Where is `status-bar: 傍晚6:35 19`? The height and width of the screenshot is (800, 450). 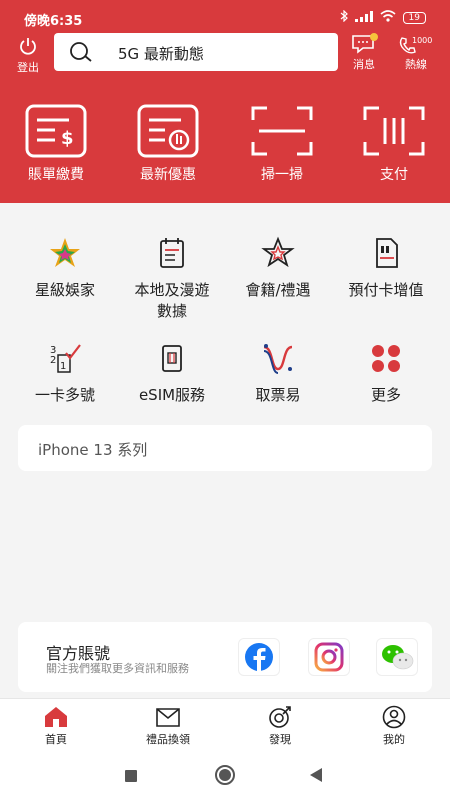
status-bar: 傍晚6:35 19 is located at coordinates (225, 17).